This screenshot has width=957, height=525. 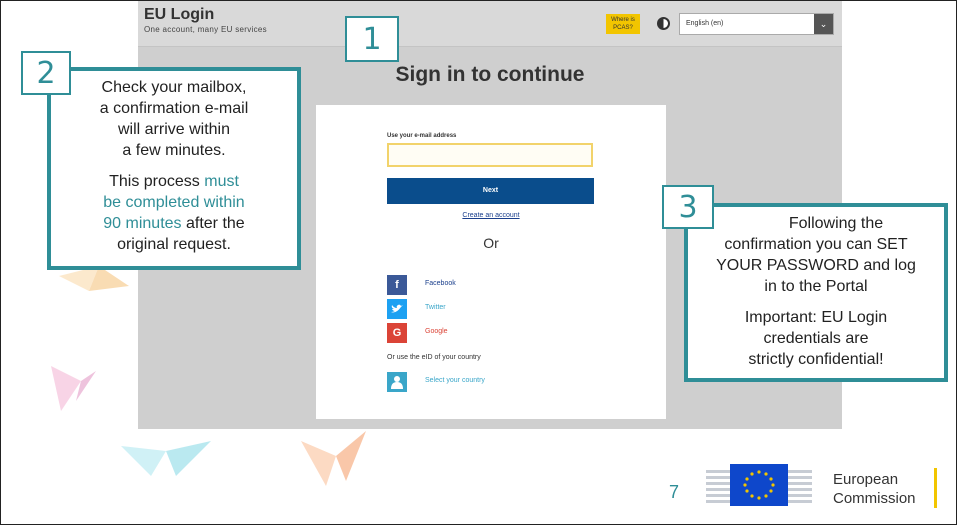 What do you see at coordinates (397, 382) in the screenshot?
I see `person-icon` at bounding box center [397, 382].